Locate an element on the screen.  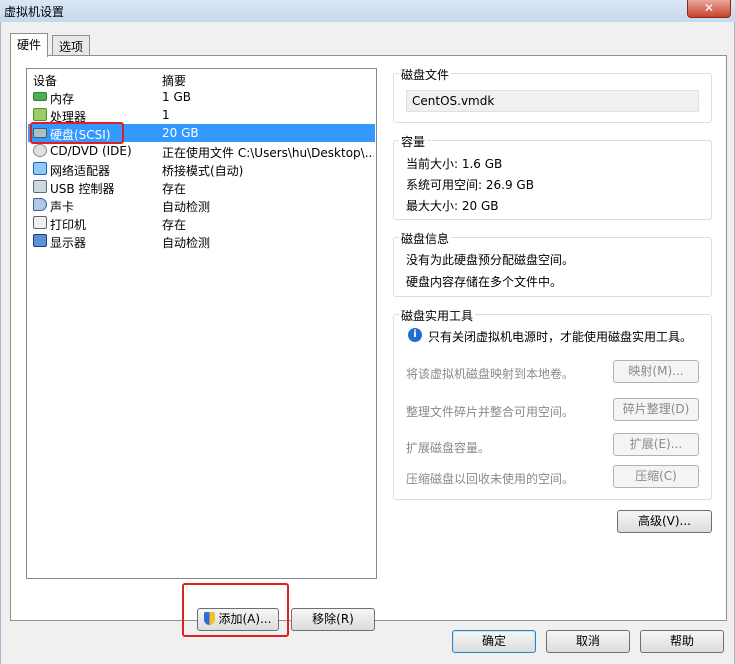
monitor-icon is located at coordinates (40, 240).